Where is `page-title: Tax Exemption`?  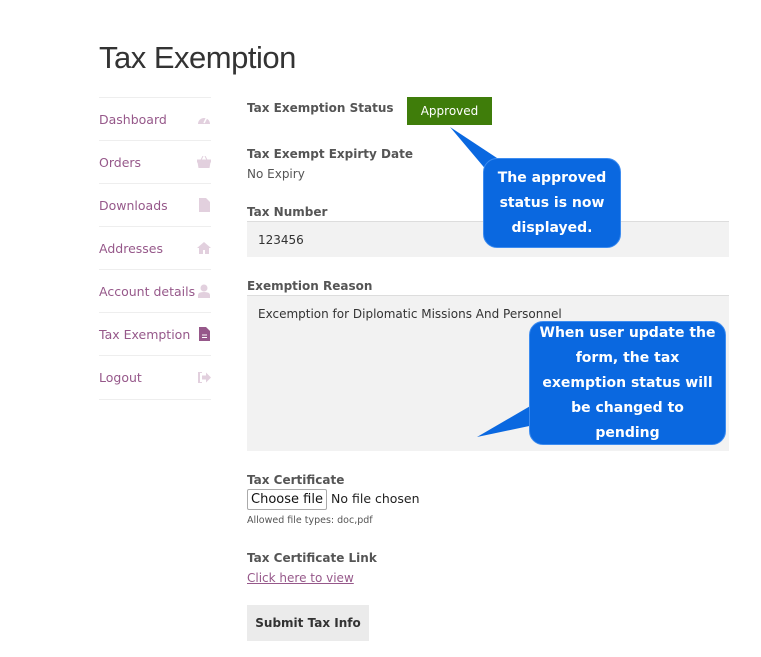 page-title: Tax Exemption is located at coordinates (197, 57).